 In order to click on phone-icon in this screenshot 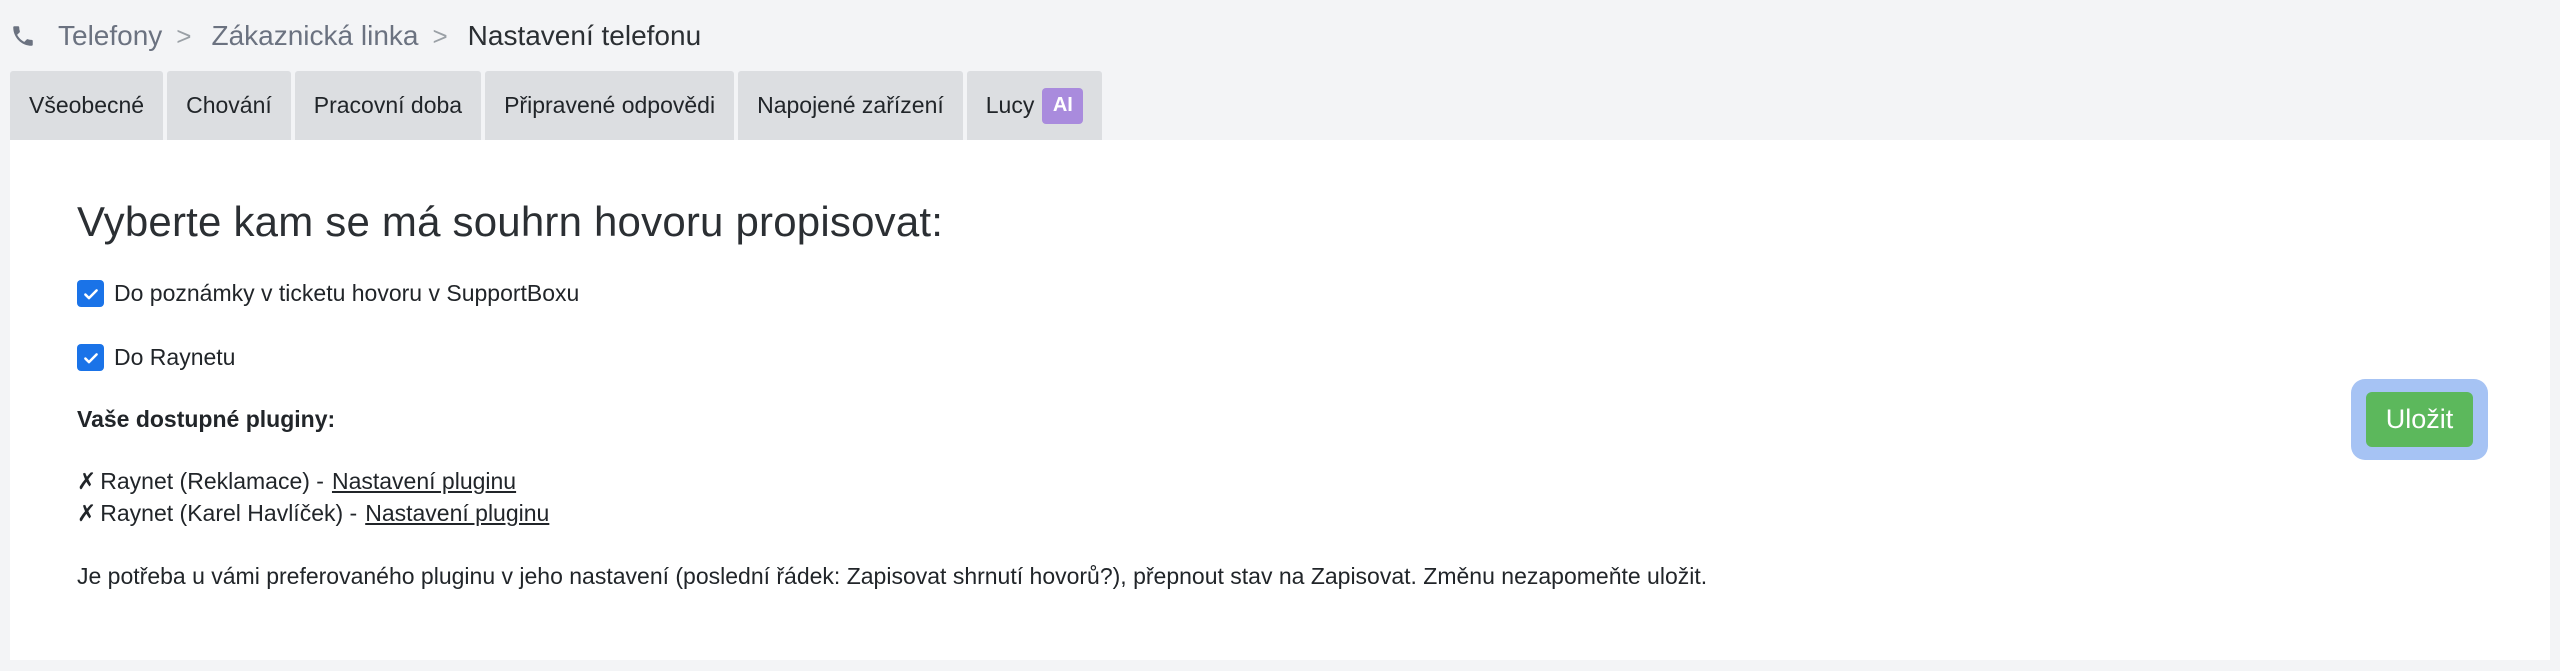, I will do `click(23, 36)`.